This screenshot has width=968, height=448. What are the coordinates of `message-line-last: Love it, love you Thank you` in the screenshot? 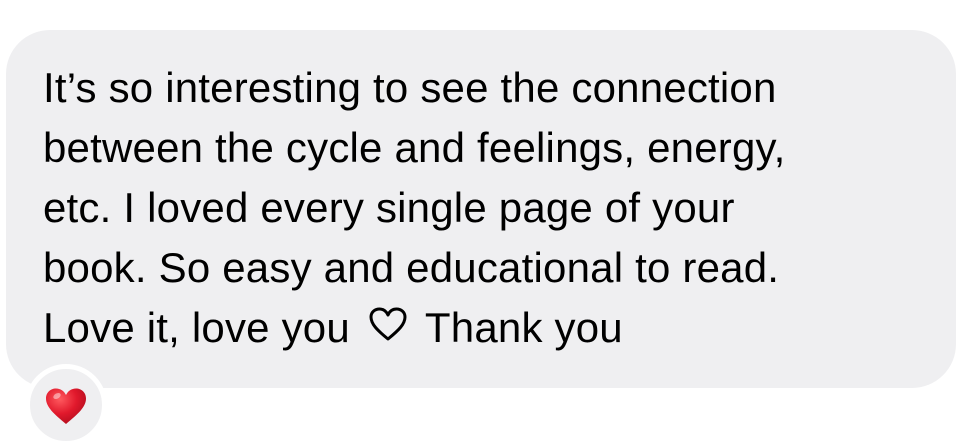 It's located at (414, 328).